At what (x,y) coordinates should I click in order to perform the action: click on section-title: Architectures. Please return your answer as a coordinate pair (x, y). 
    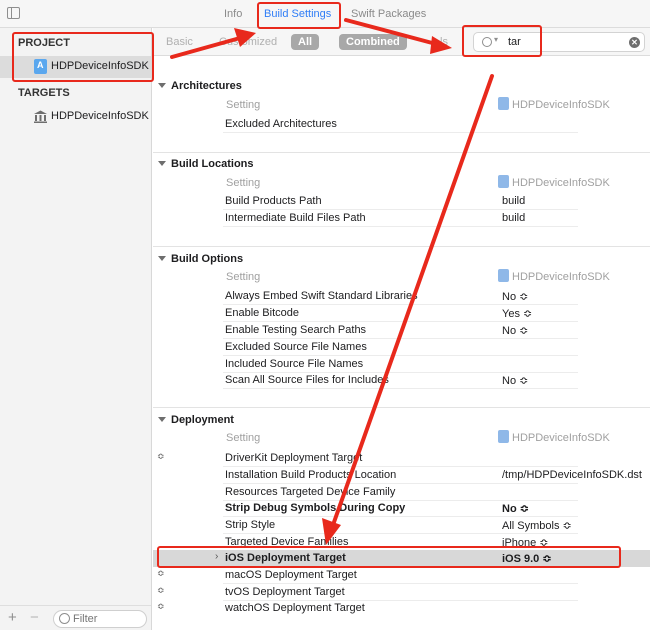
    Looking at the image, I should click on (206, 86).